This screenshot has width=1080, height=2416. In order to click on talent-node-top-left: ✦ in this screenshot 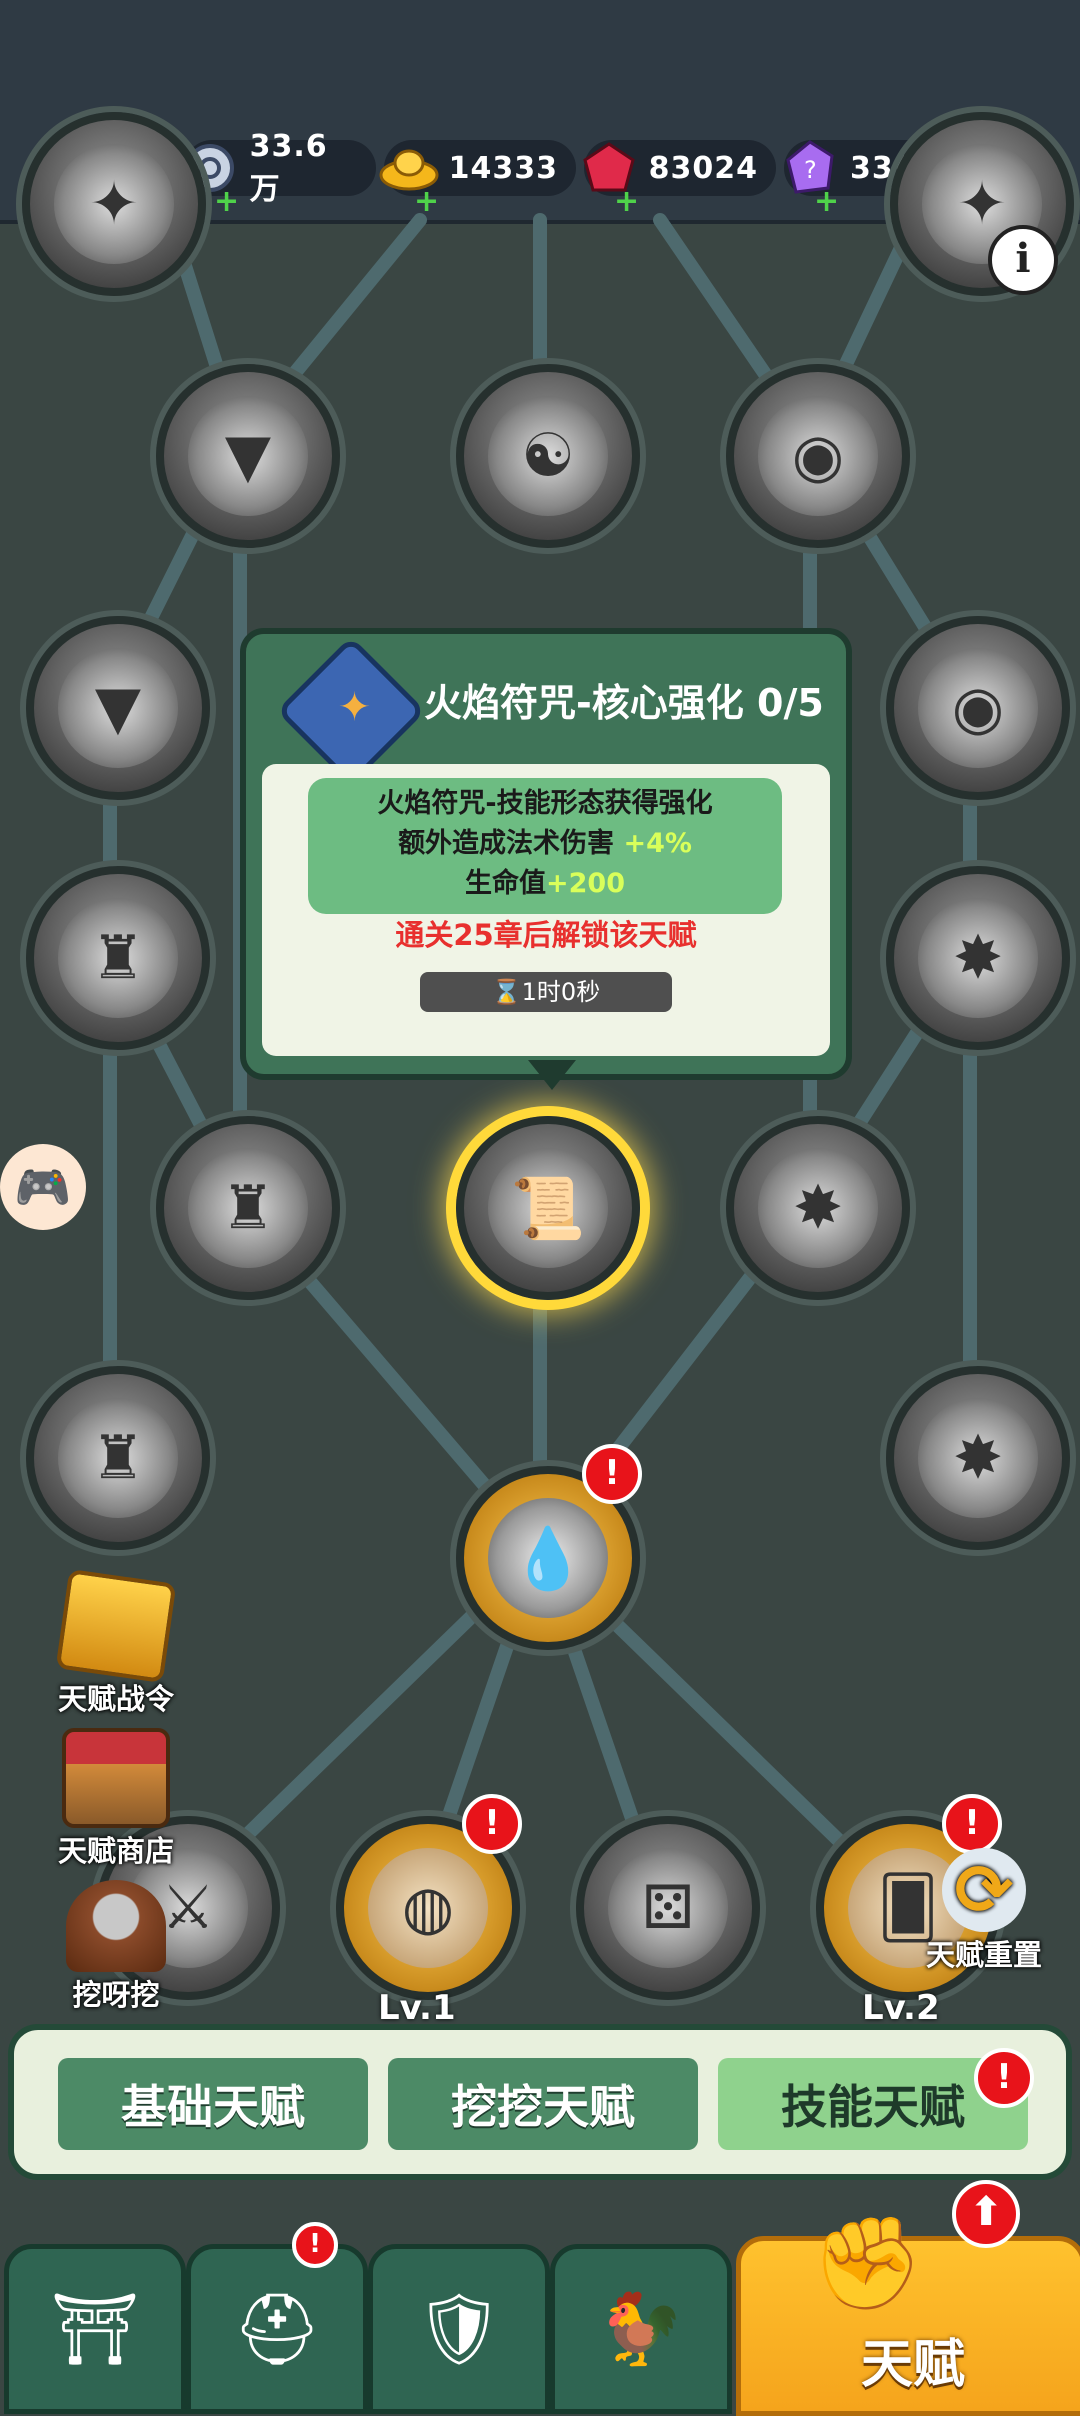, I will do `click(114, 204)`.